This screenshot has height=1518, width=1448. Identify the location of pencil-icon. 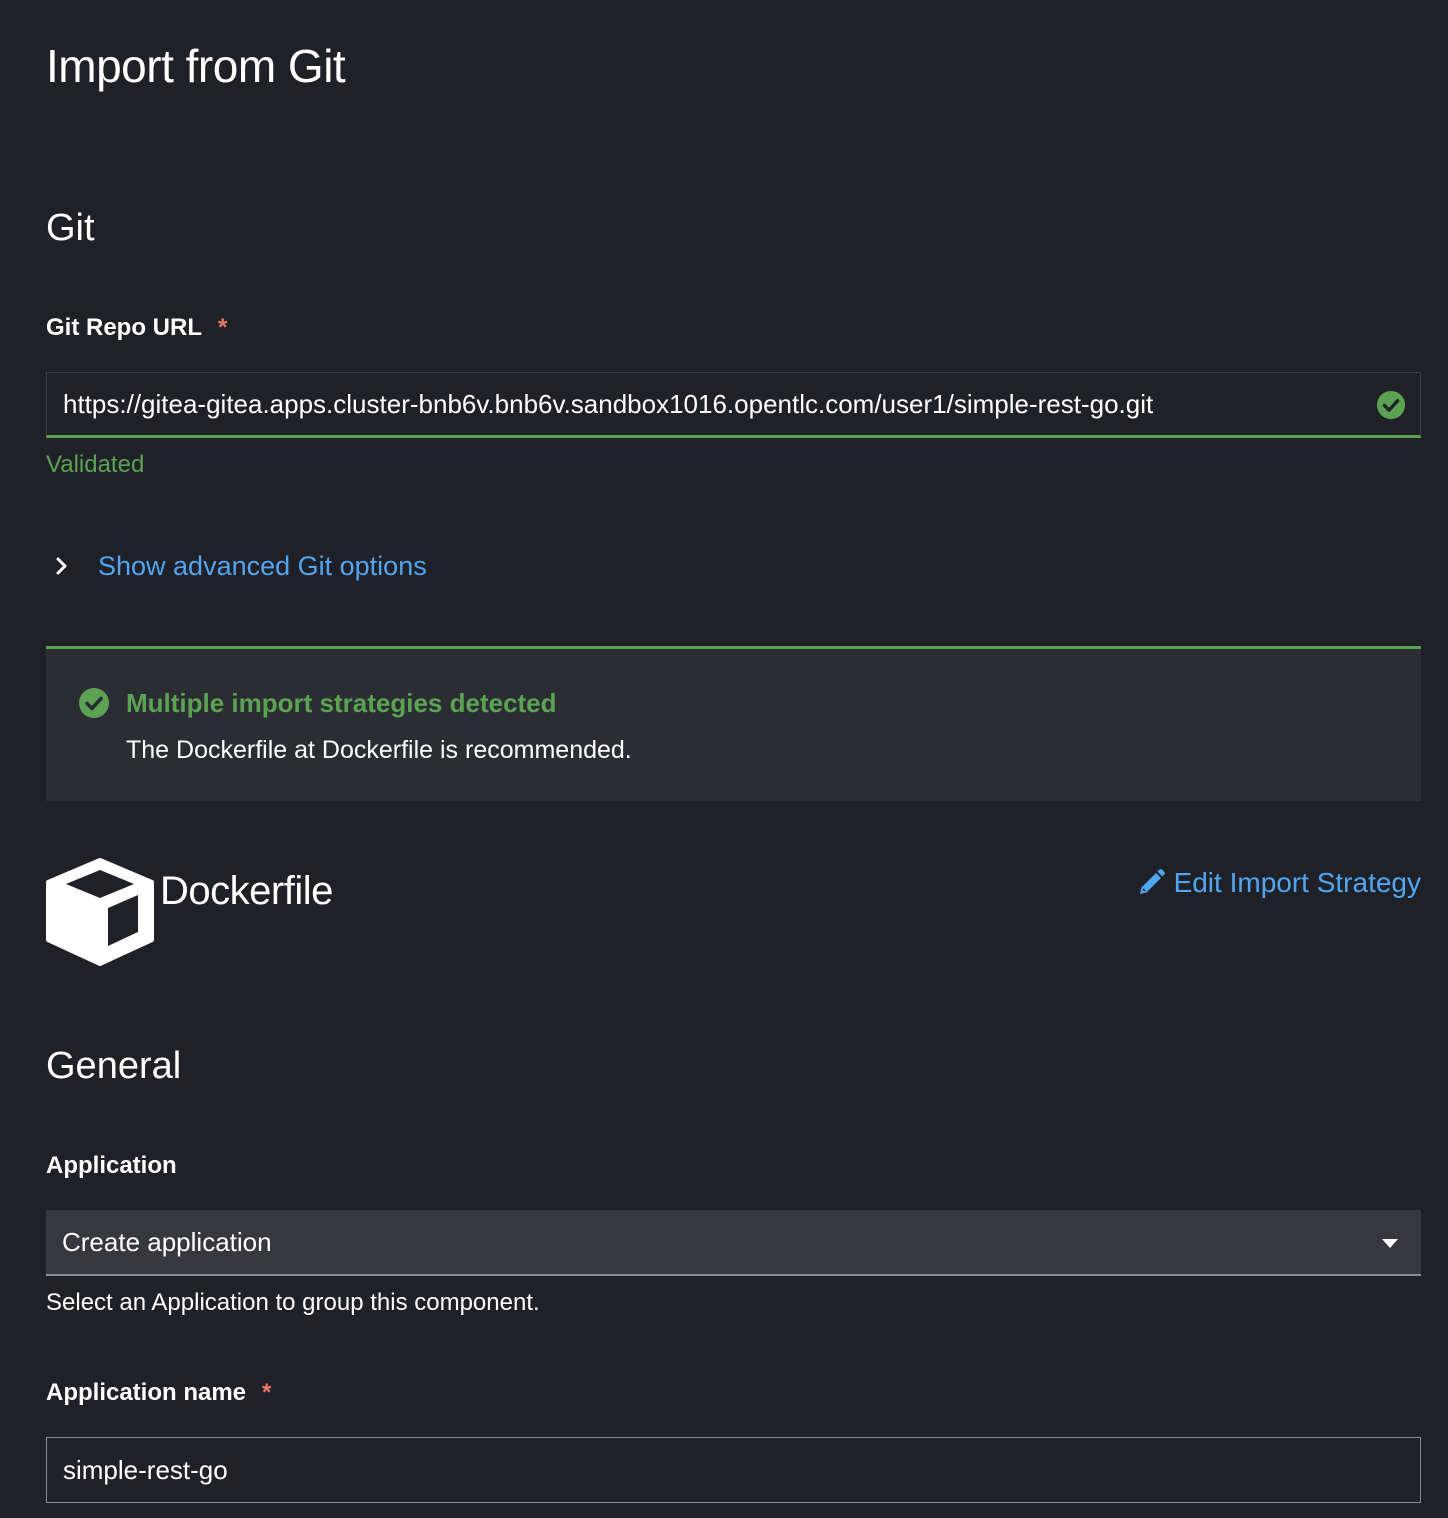
(1152, 881).